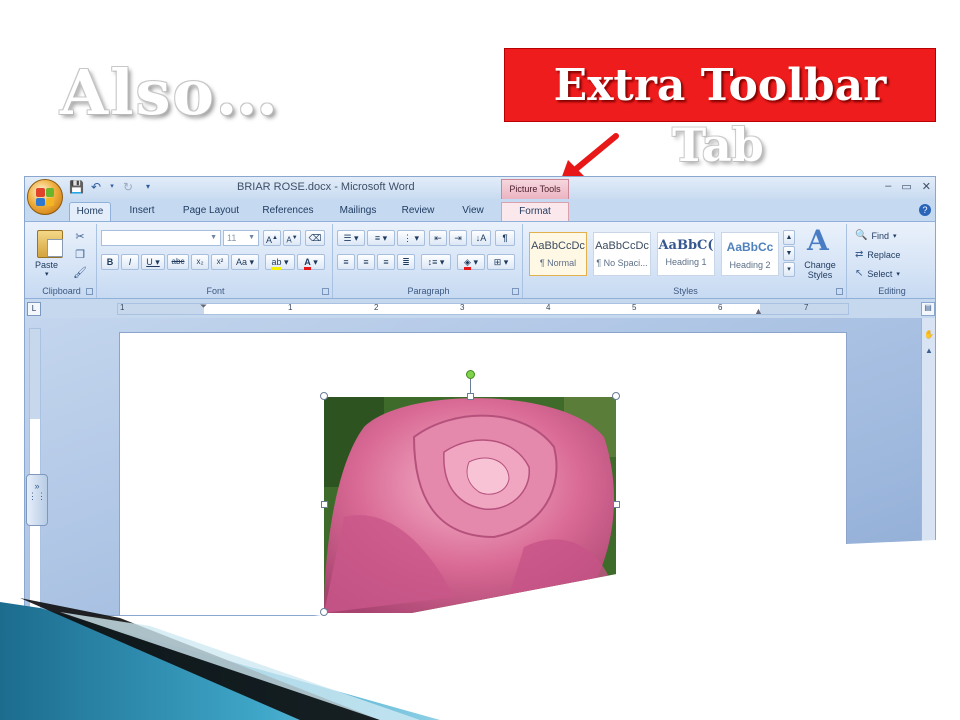 The height and width of the screenshot is (720, 960). Describe the element at coordinates (311, 262) in the screenshot. I see `font-color-button: A ▾` at that location.